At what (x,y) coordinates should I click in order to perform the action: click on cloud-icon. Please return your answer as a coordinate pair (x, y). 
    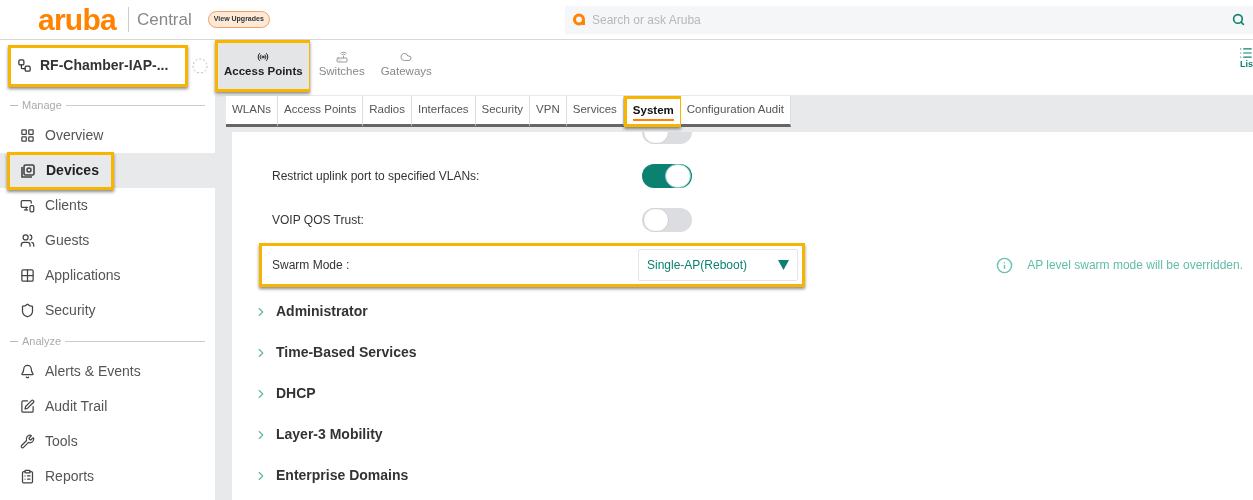
    Looking at the image, I should click on (406, 57).